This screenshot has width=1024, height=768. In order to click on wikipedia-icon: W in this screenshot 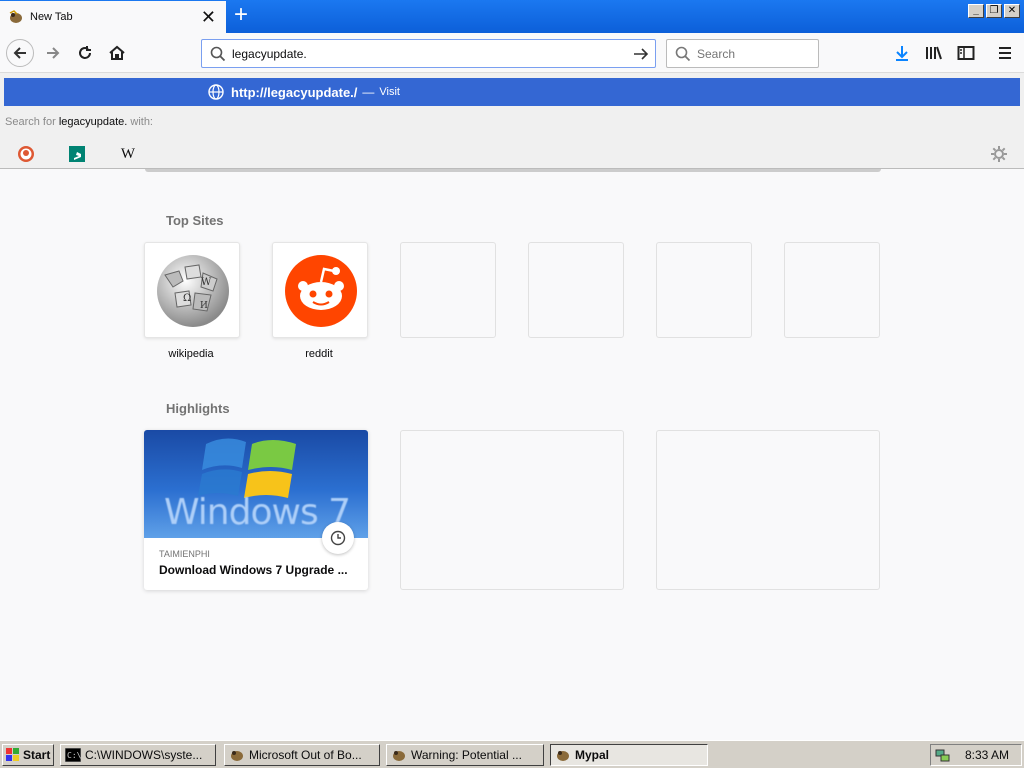, I will do `click(128, 153)`.